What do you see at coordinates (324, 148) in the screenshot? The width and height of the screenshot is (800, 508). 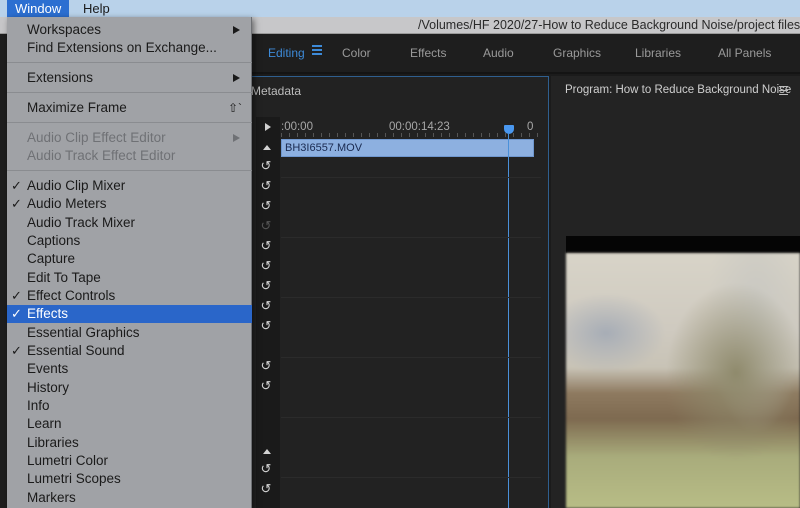 I see `clip-name: BH3I6557.MOV` at bounding box center [324, 148].